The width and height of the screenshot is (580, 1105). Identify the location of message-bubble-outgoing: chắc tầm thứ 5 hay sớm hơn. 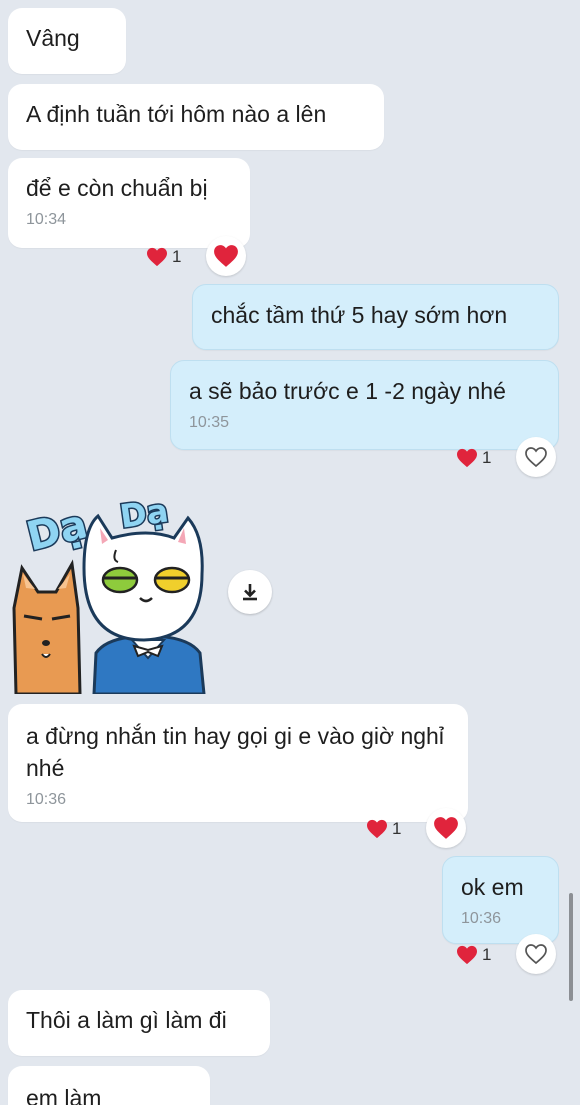
(375, 317).